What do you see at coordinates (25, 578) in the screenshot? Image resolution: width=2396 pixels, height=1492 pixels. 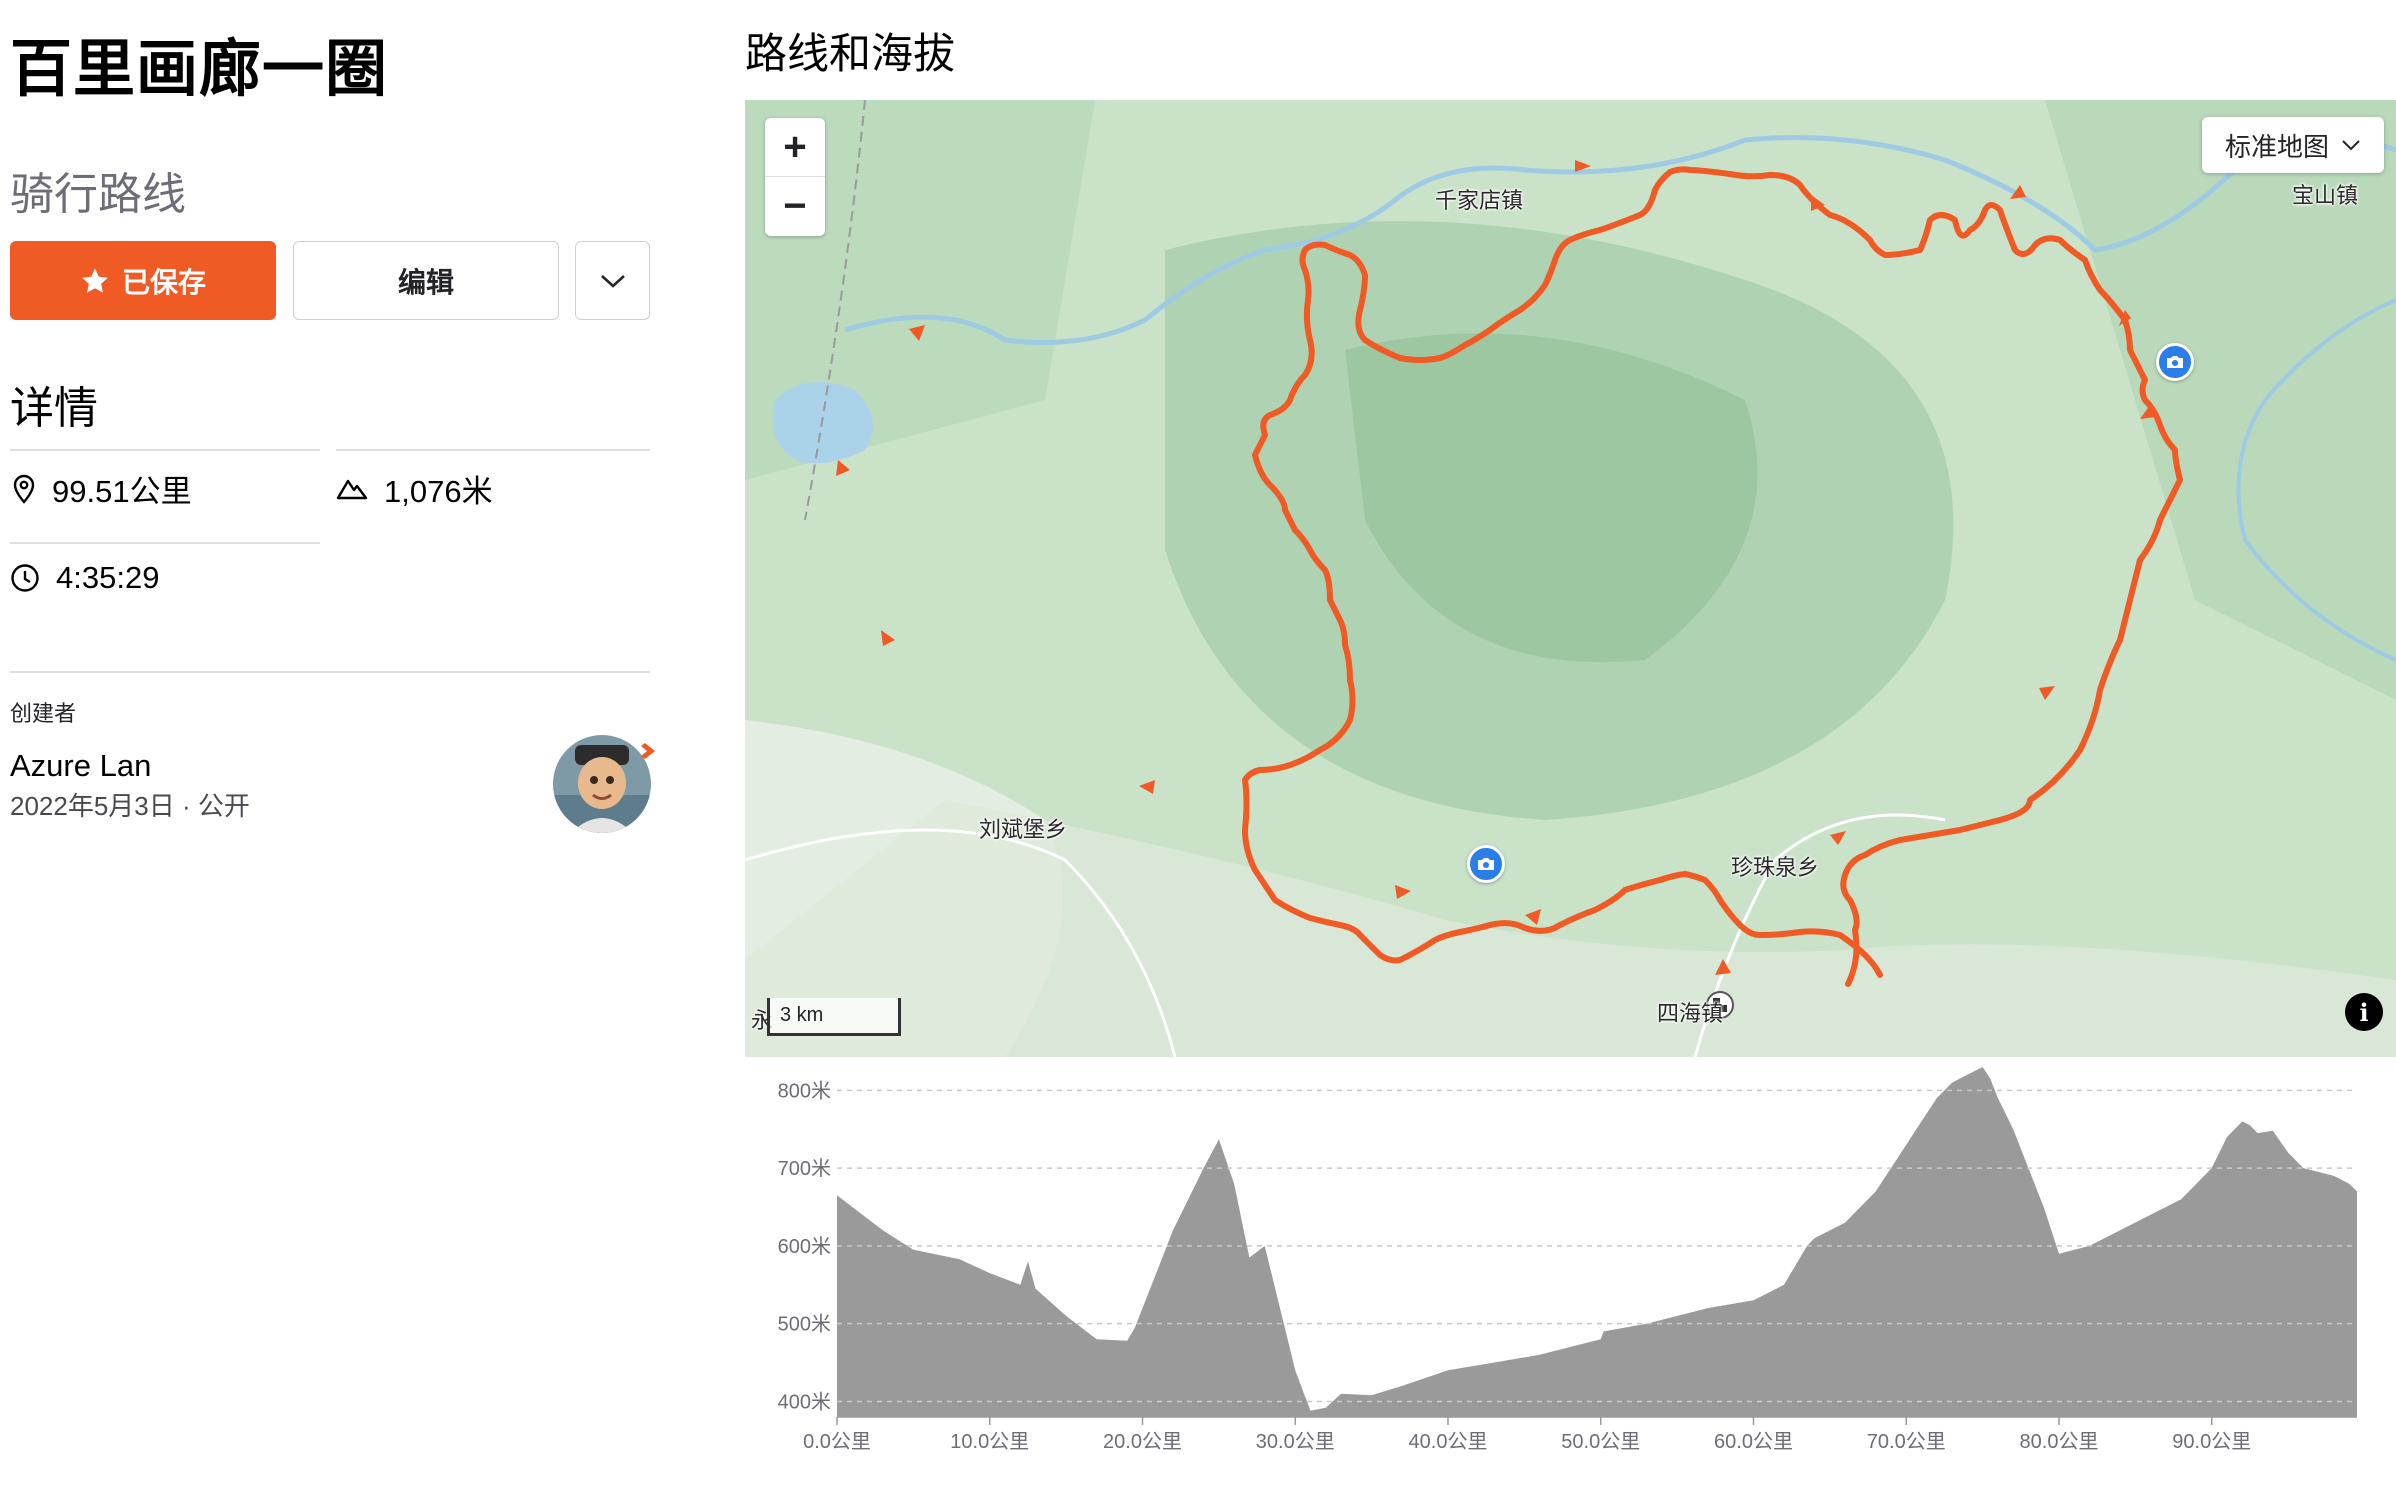 I see `clock-icon` at bounding box center [25, 578].